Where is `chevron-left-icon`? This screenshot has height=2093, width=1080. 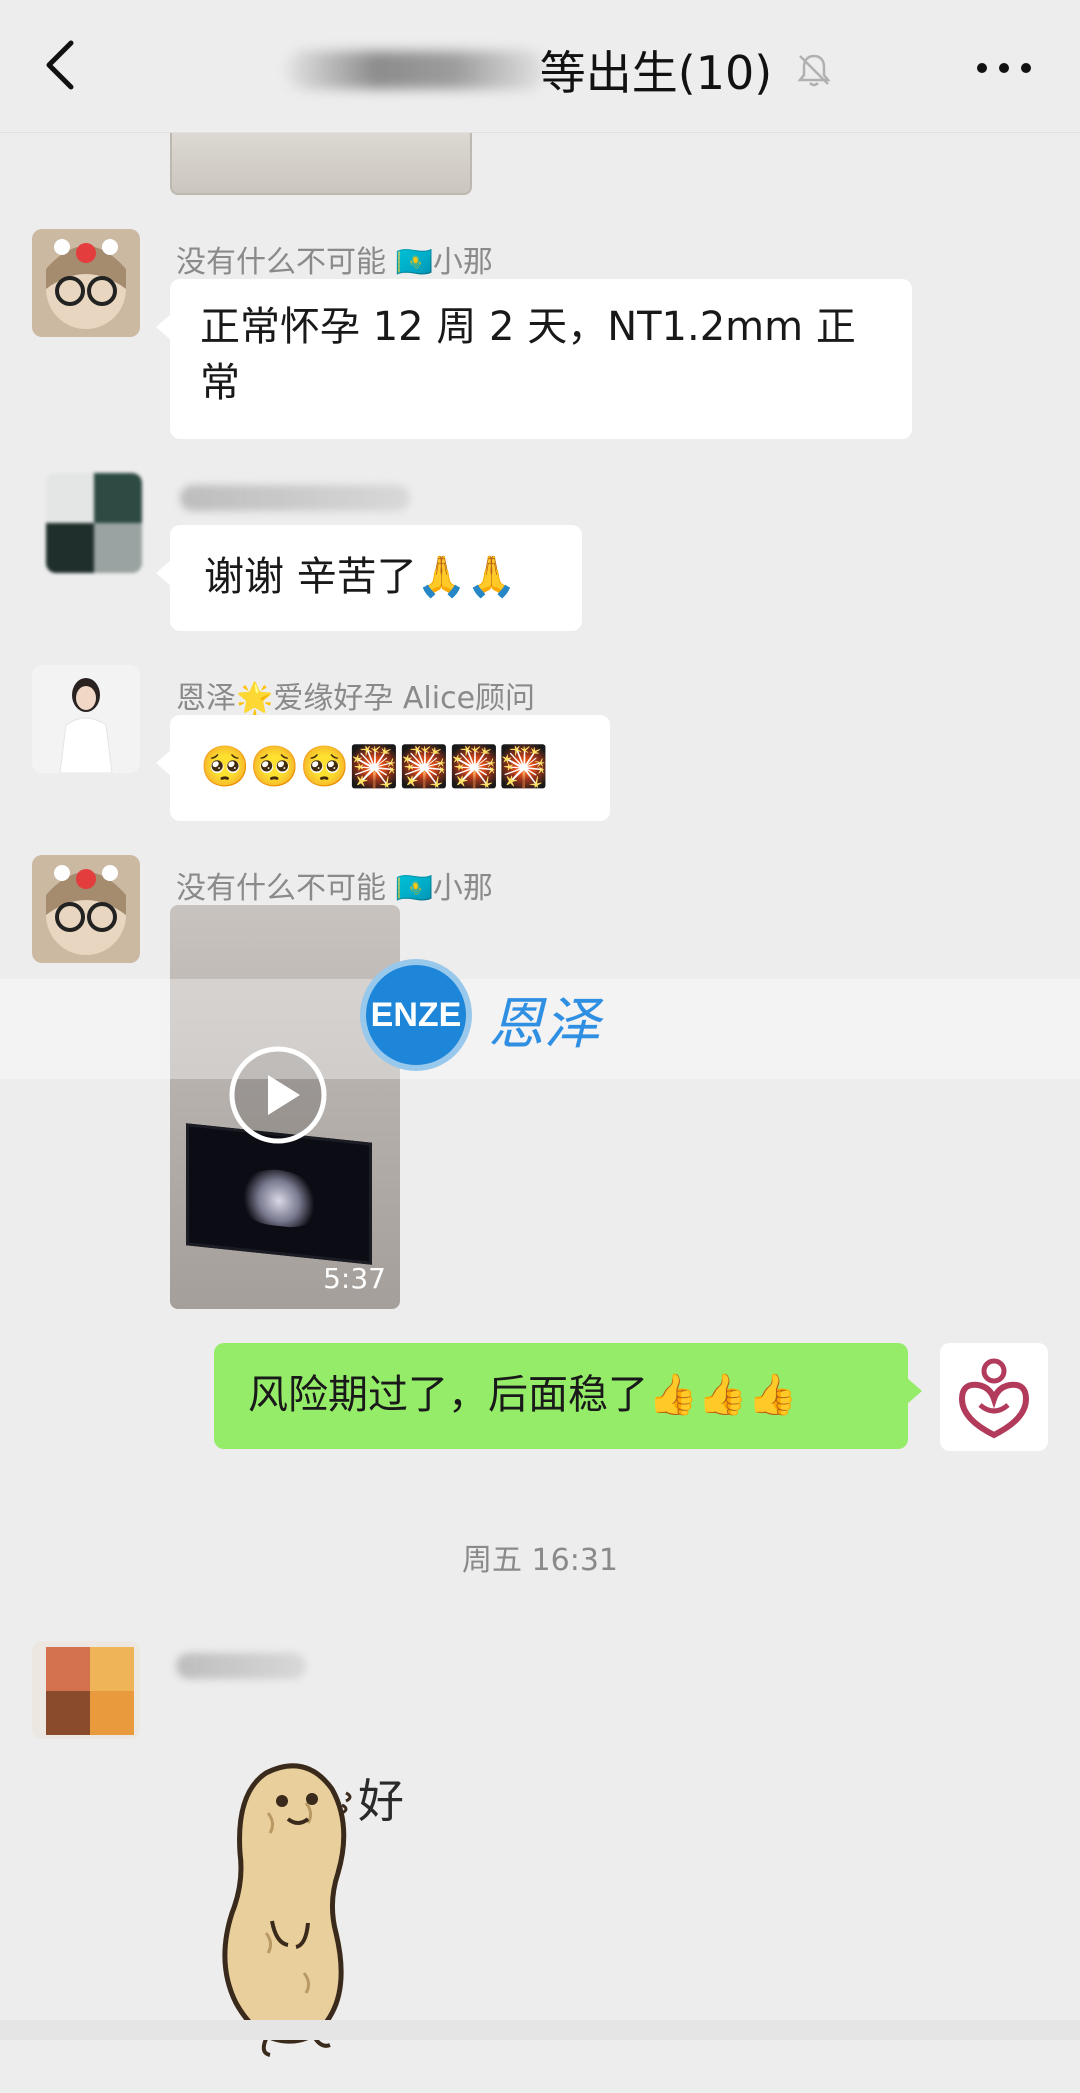
chevron-left-icon is located at coordinates (60, 65).